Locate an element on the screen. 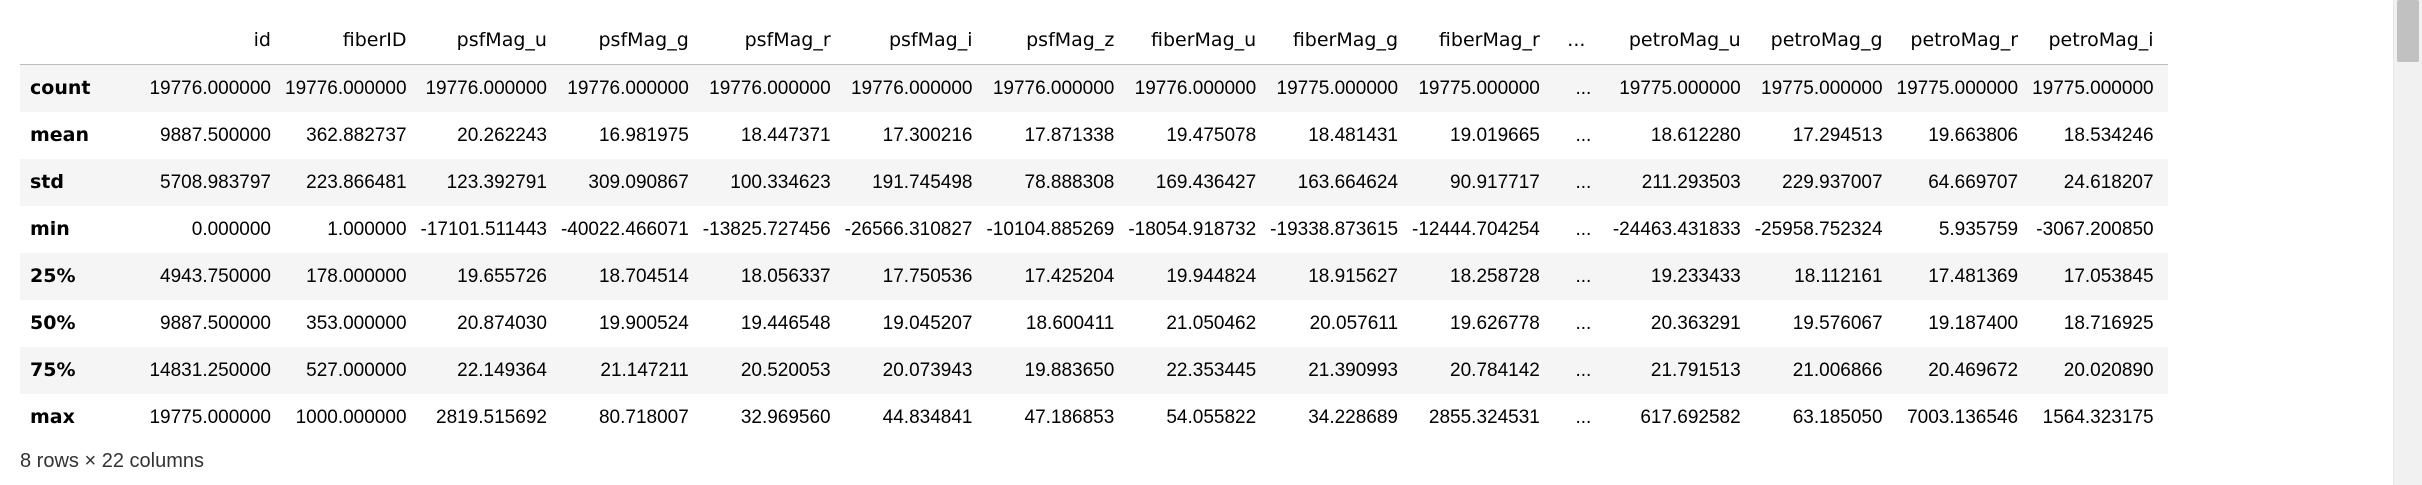 The image size is (2422, 485). table-cell: 14831.250000 is located at coordinates (210, 370).